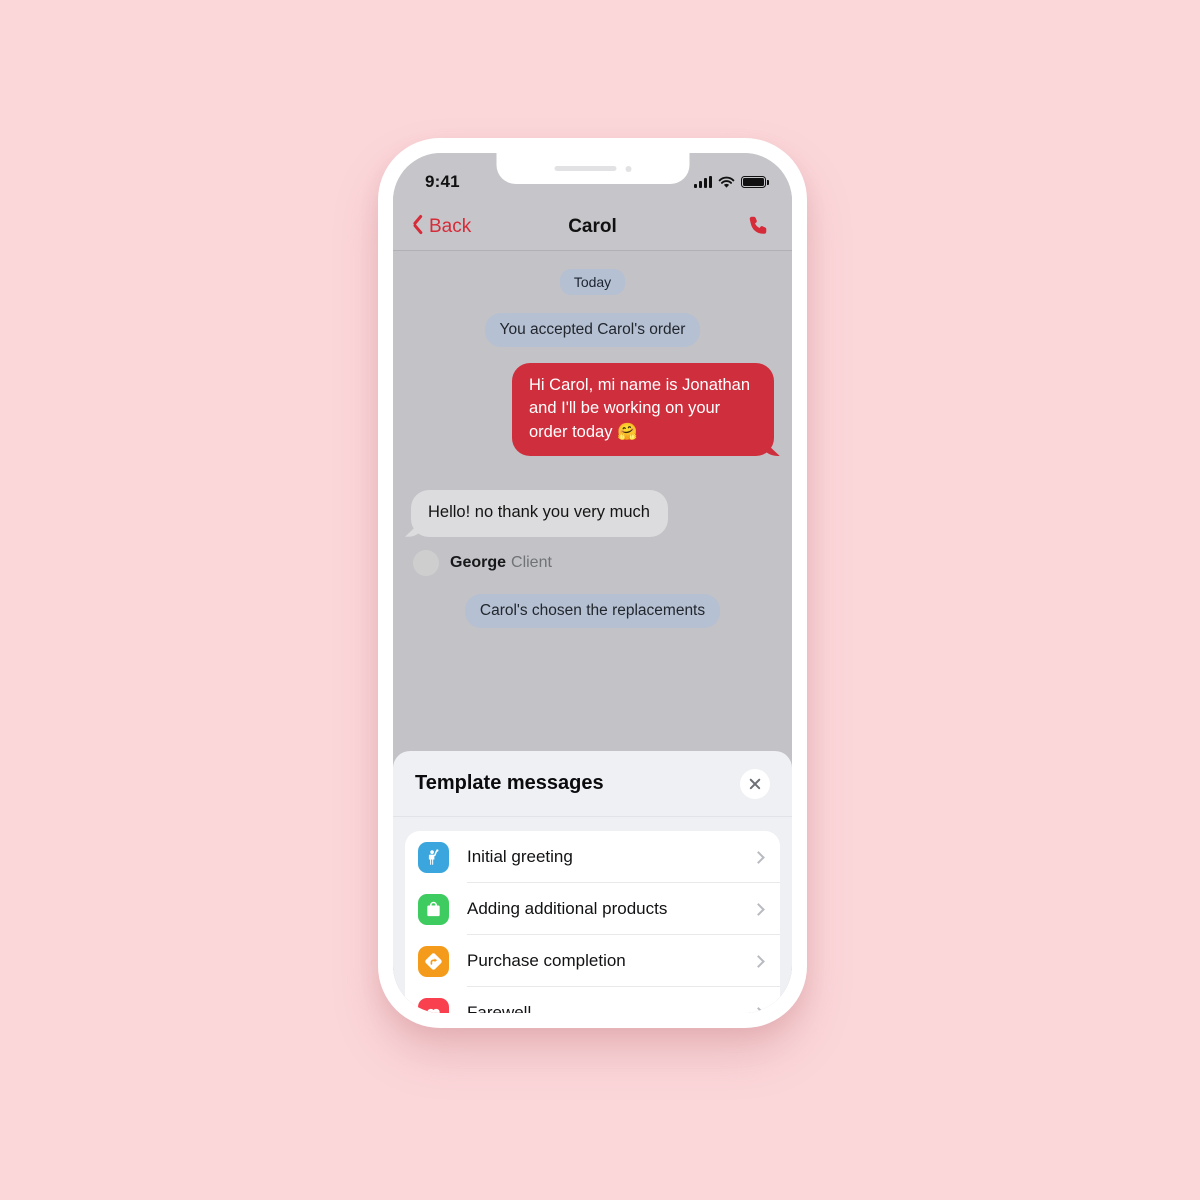 Image resolution: width=1200 pixels, height=1200 pixels. What do you see at coordinates (628, 168) in the screenshot?
I see `front-camera-dot` at bounding box center [628, 168].